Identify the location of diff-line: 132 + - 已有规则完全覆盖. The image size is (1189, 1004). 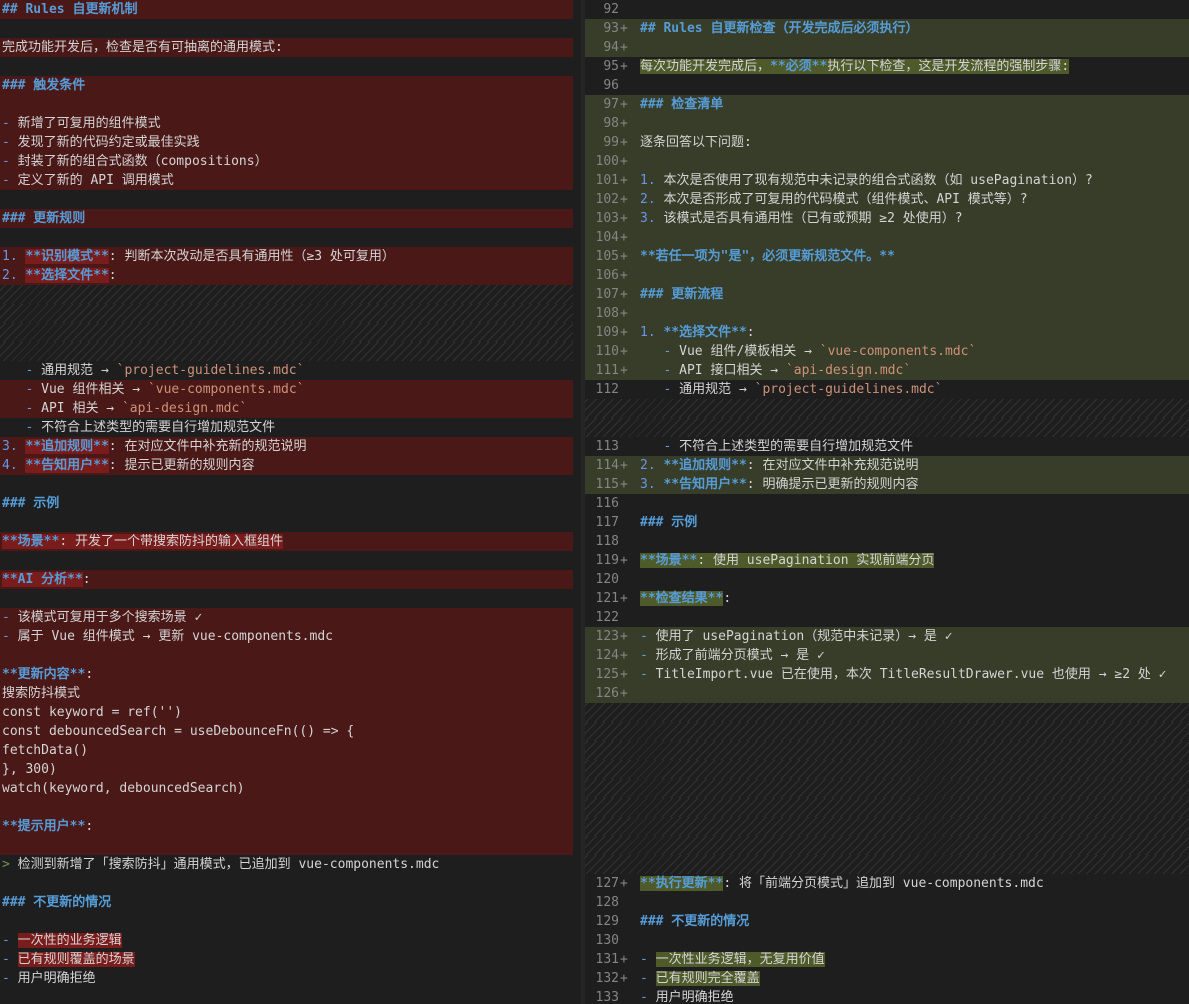
(887, 978).